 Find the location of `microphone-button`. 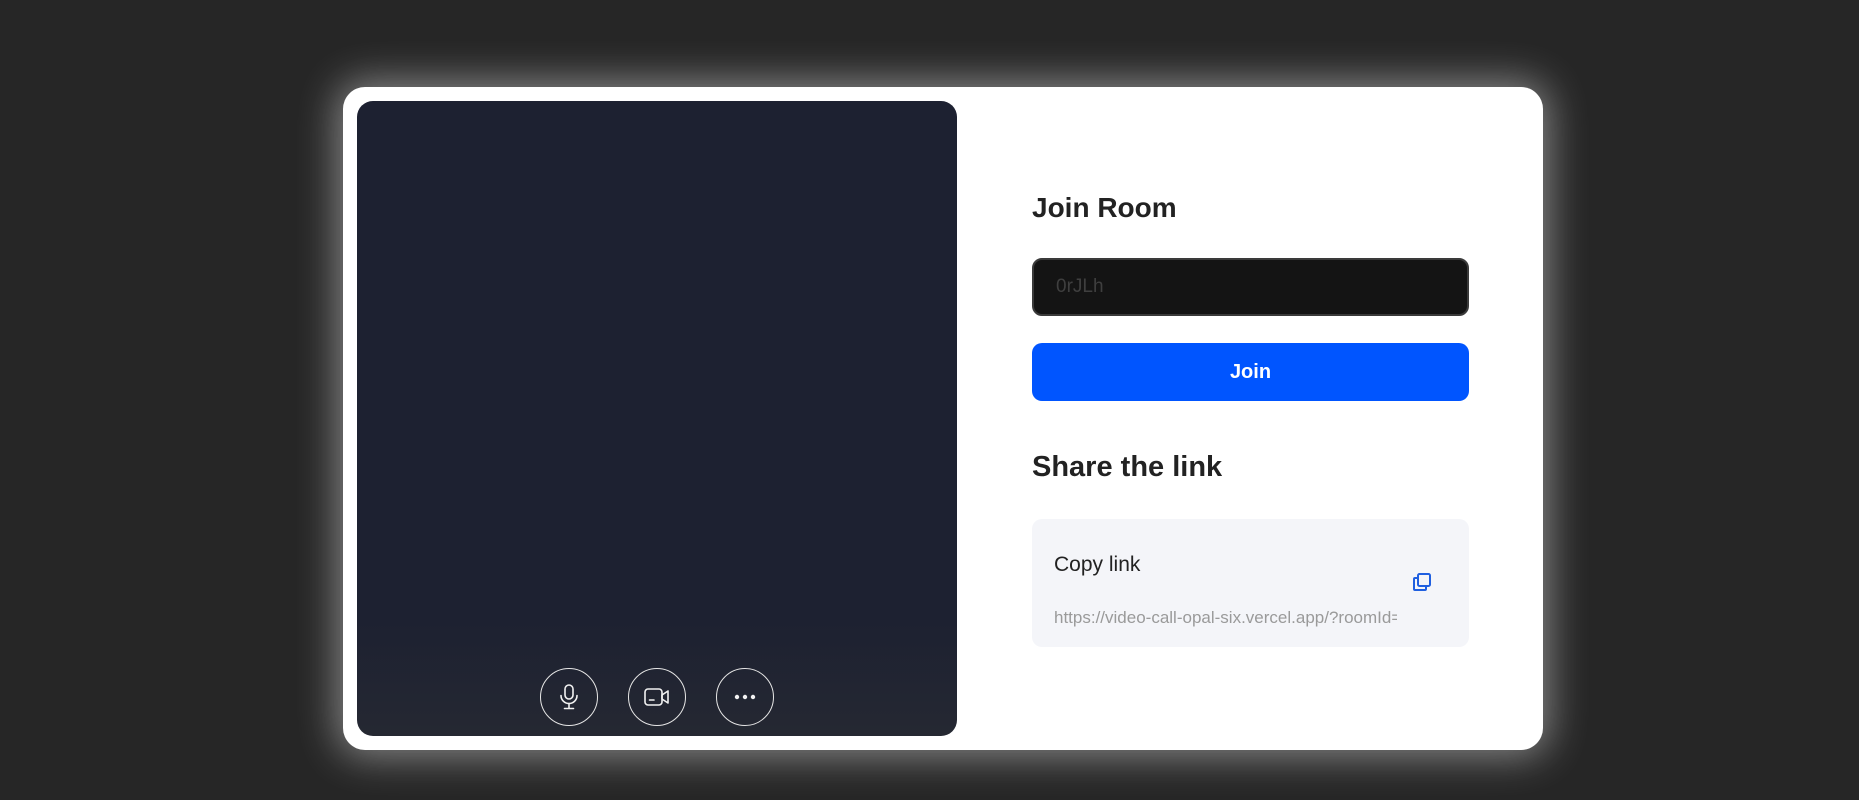

microphone-button is located at coordinates (569, 697).